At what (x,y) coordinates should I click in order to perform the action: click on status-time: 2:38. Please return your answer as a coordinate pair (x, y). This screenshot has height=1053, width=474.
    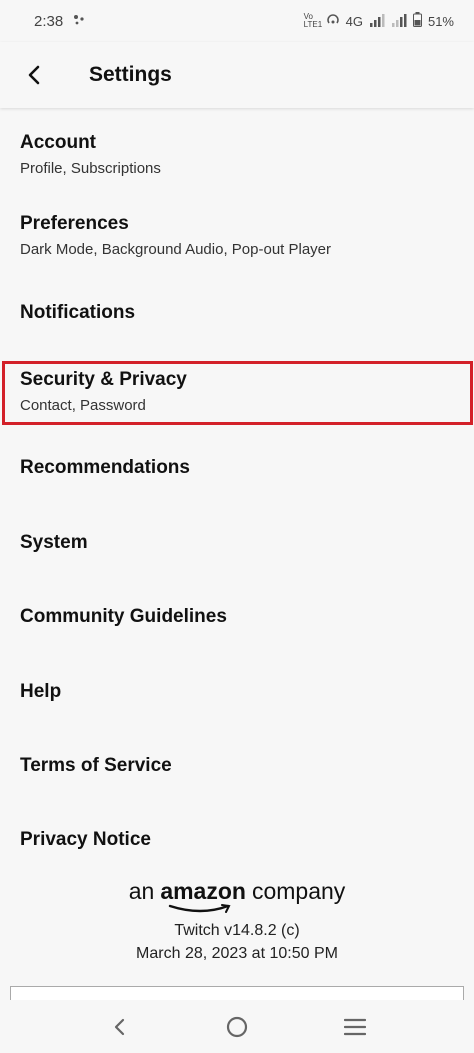
    Looking at the image, I should click on (49, 21).